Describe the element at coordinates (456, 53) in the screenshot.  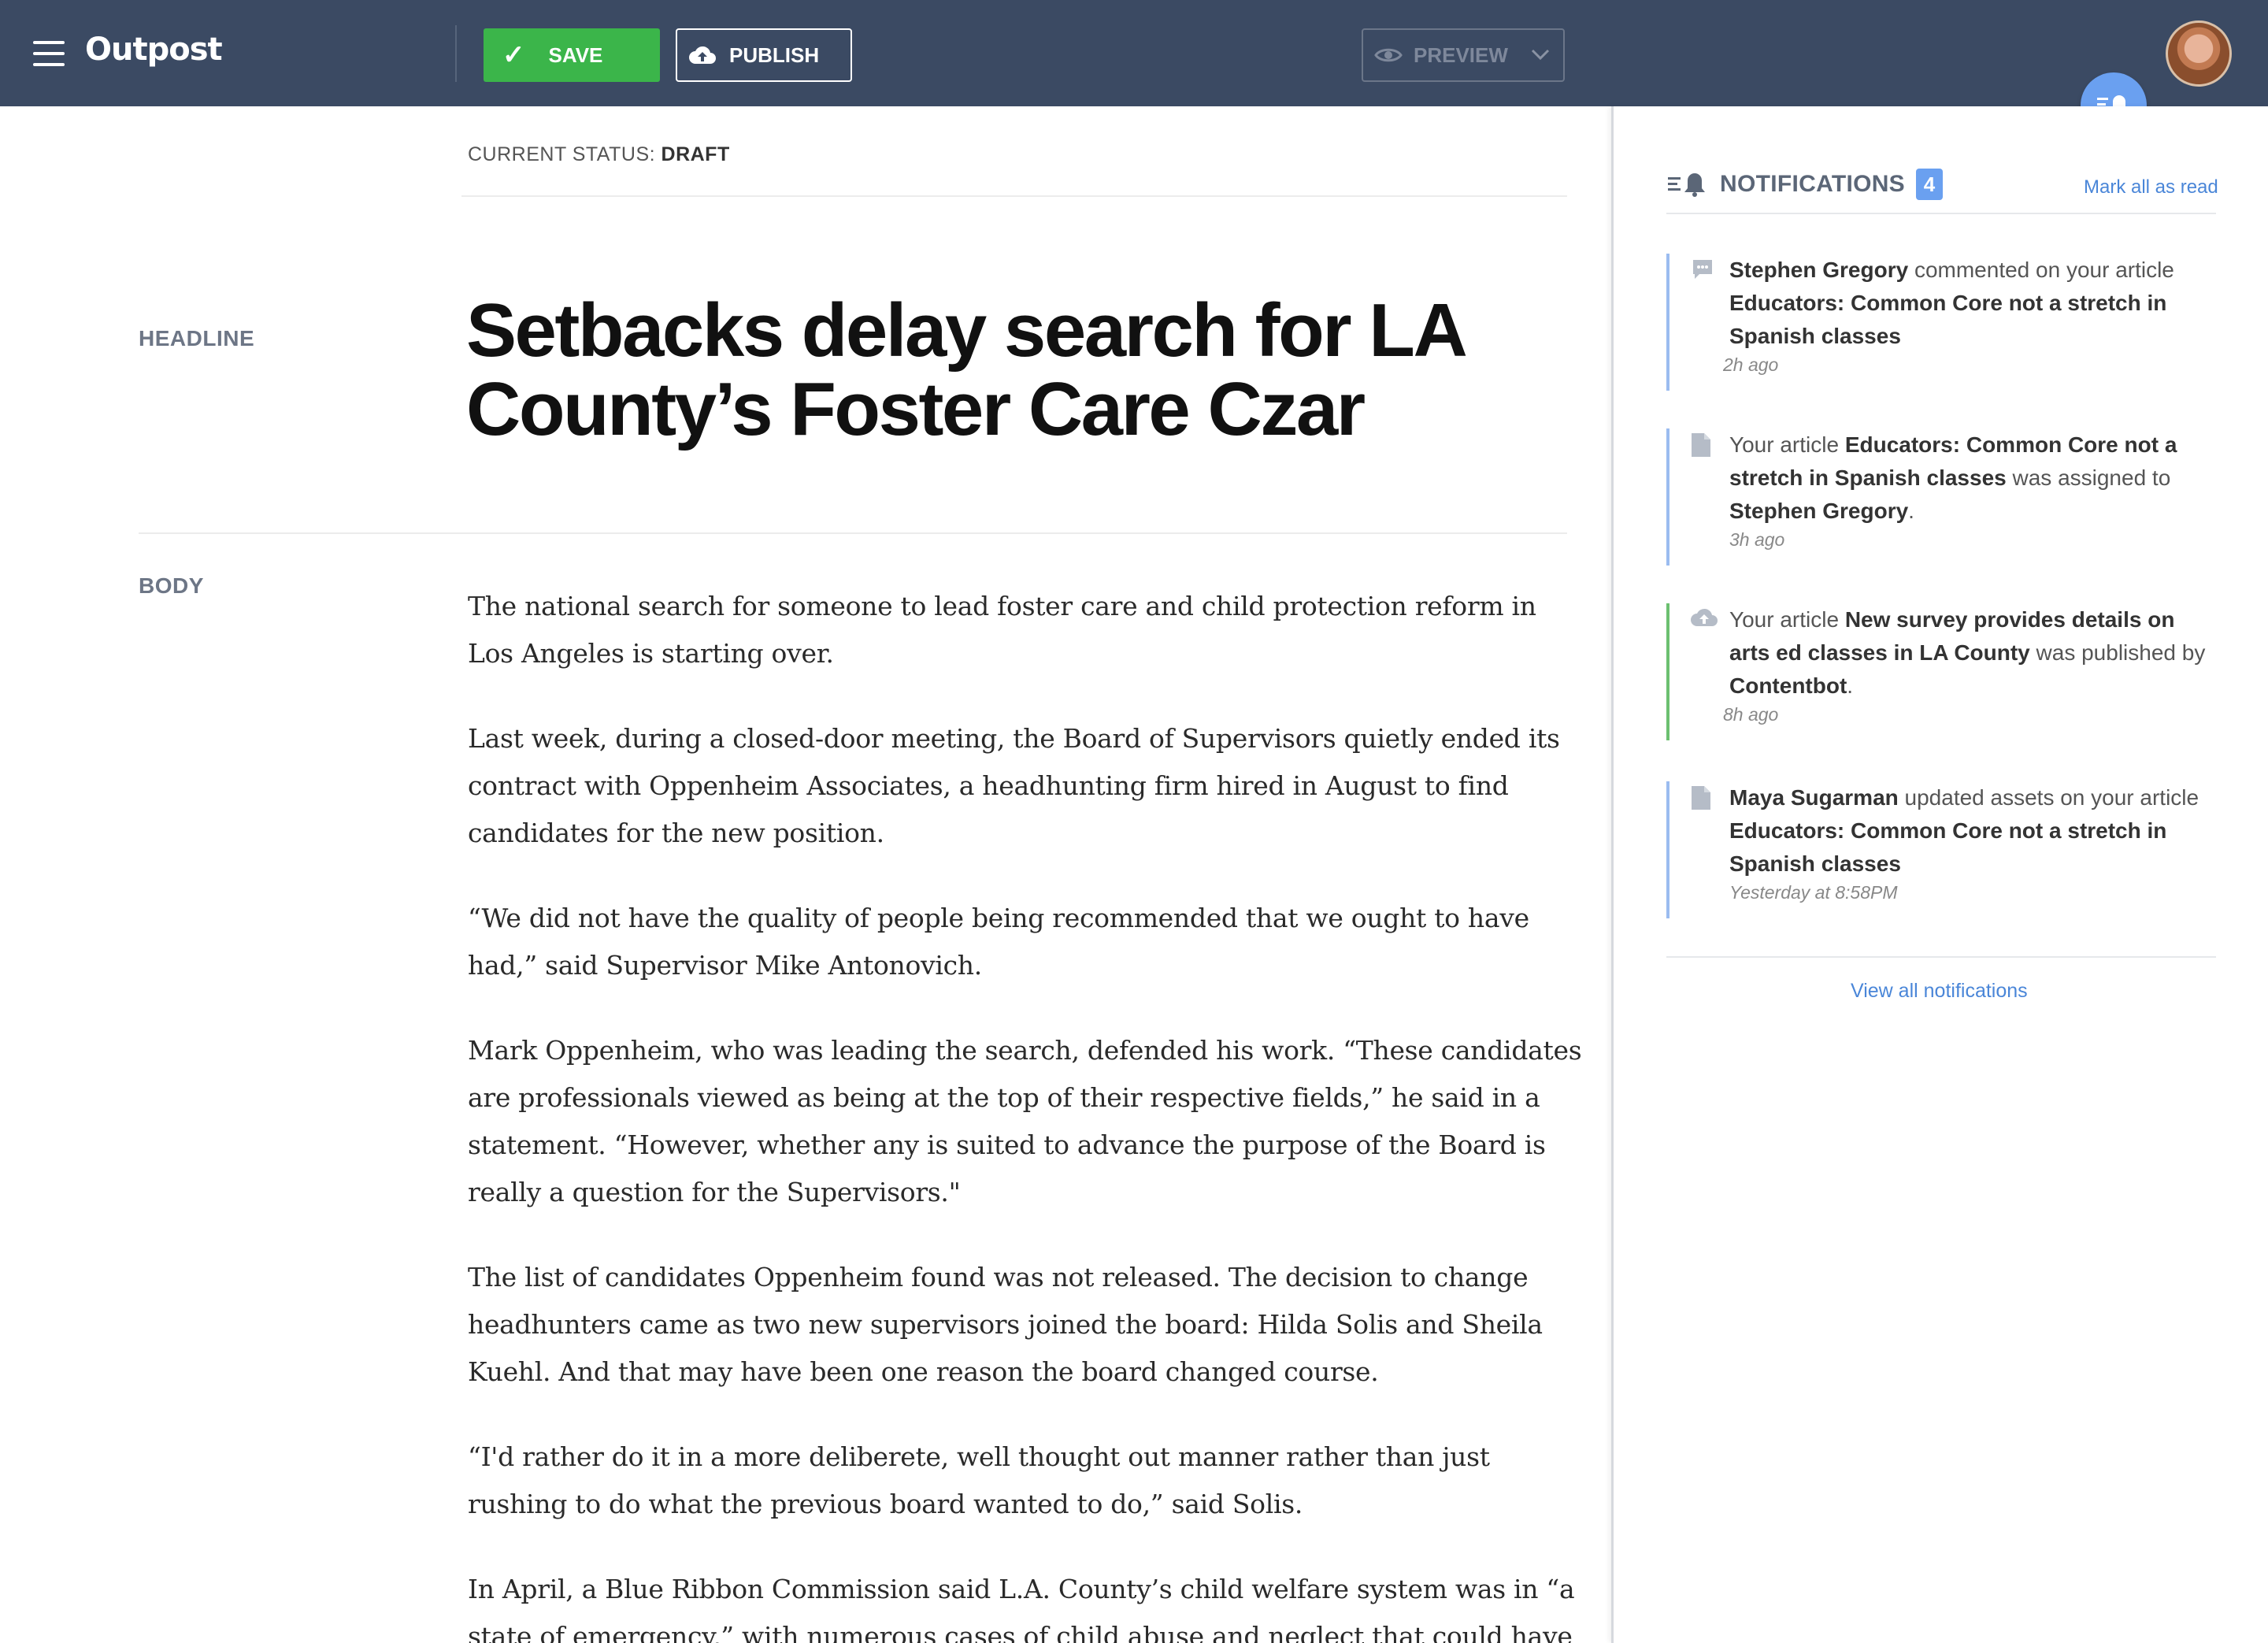
I see `toolbar-divider` at that location.